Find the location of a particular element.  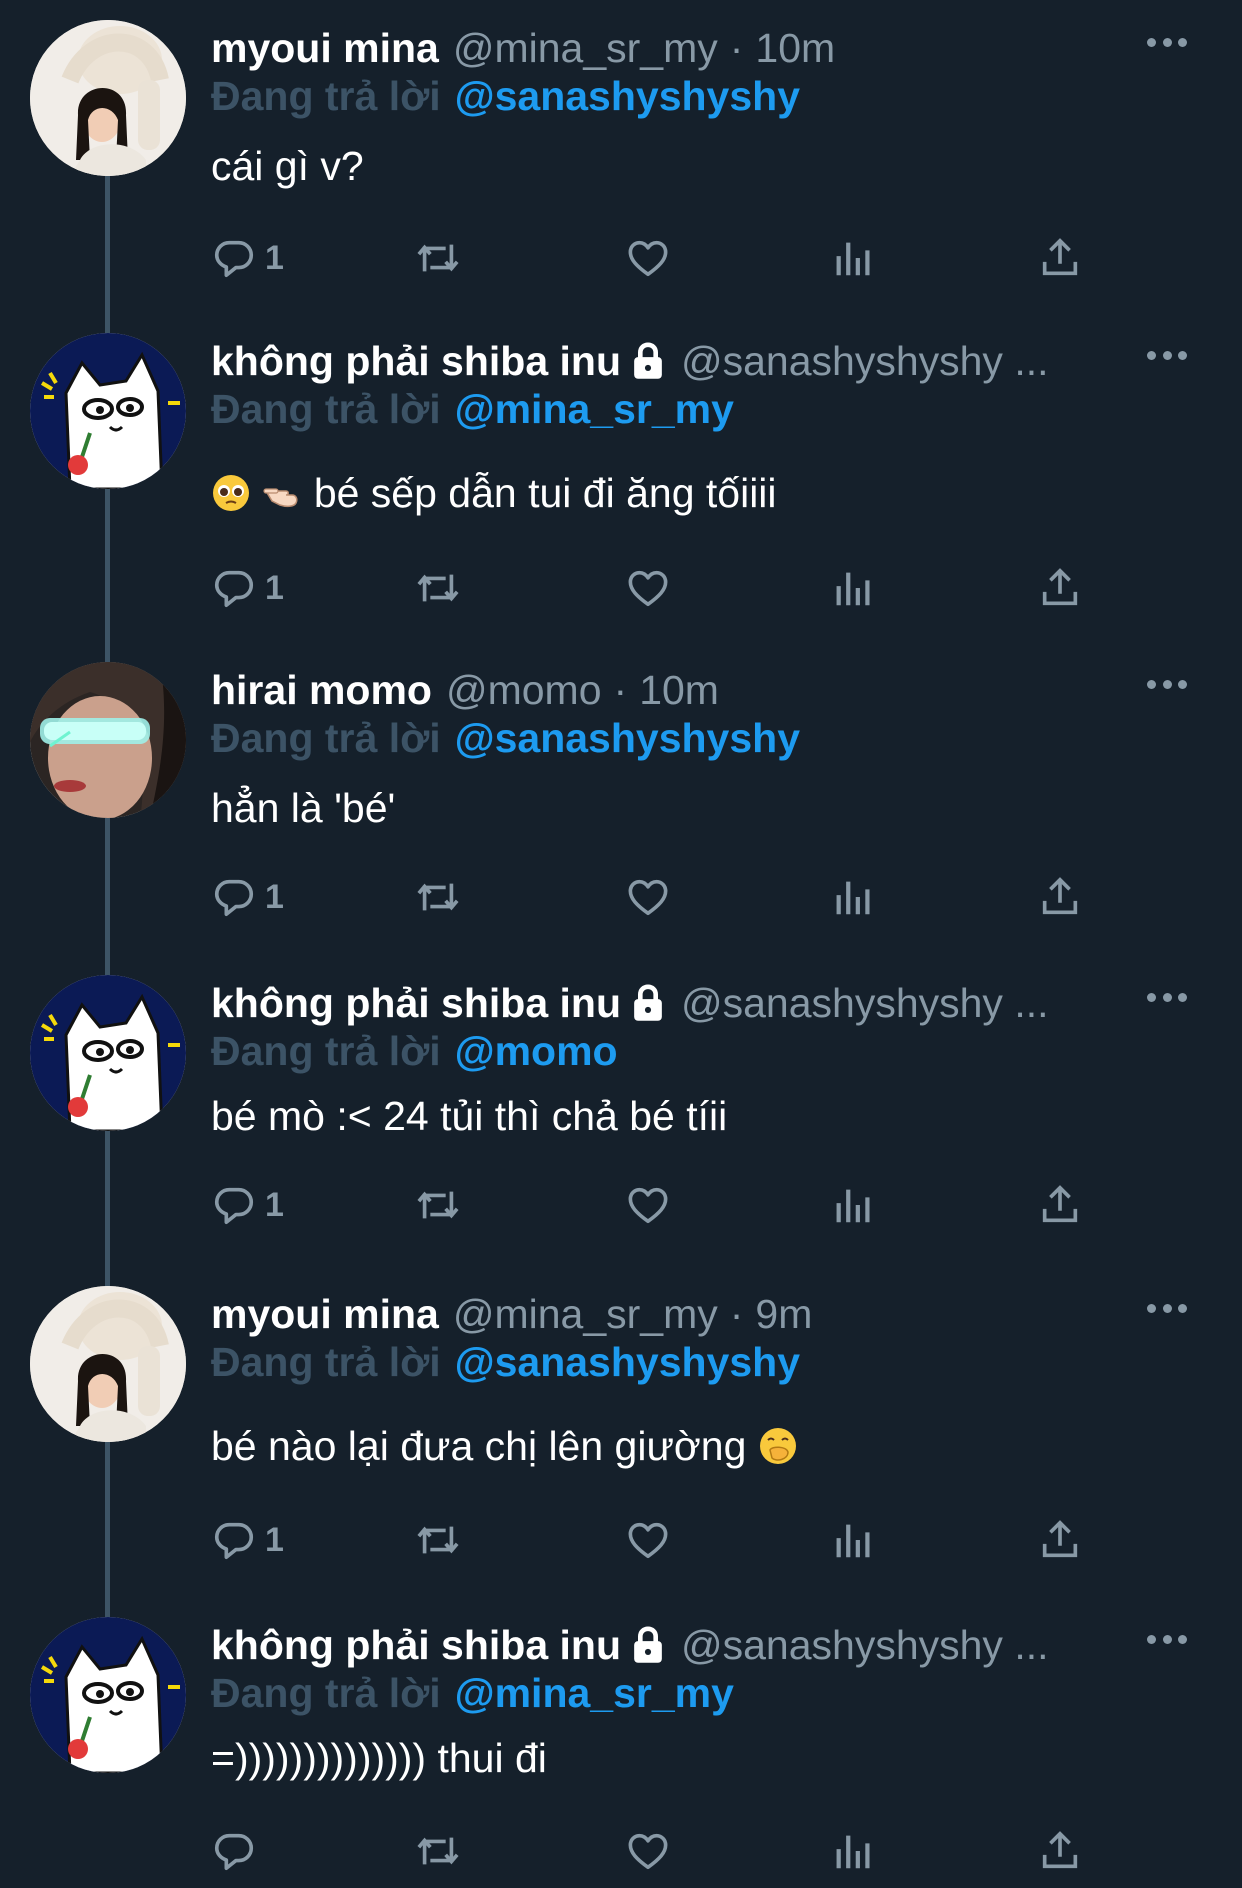

tweet-text: =)))))))))))))) thui đi is located at coordinates (379, 1758).